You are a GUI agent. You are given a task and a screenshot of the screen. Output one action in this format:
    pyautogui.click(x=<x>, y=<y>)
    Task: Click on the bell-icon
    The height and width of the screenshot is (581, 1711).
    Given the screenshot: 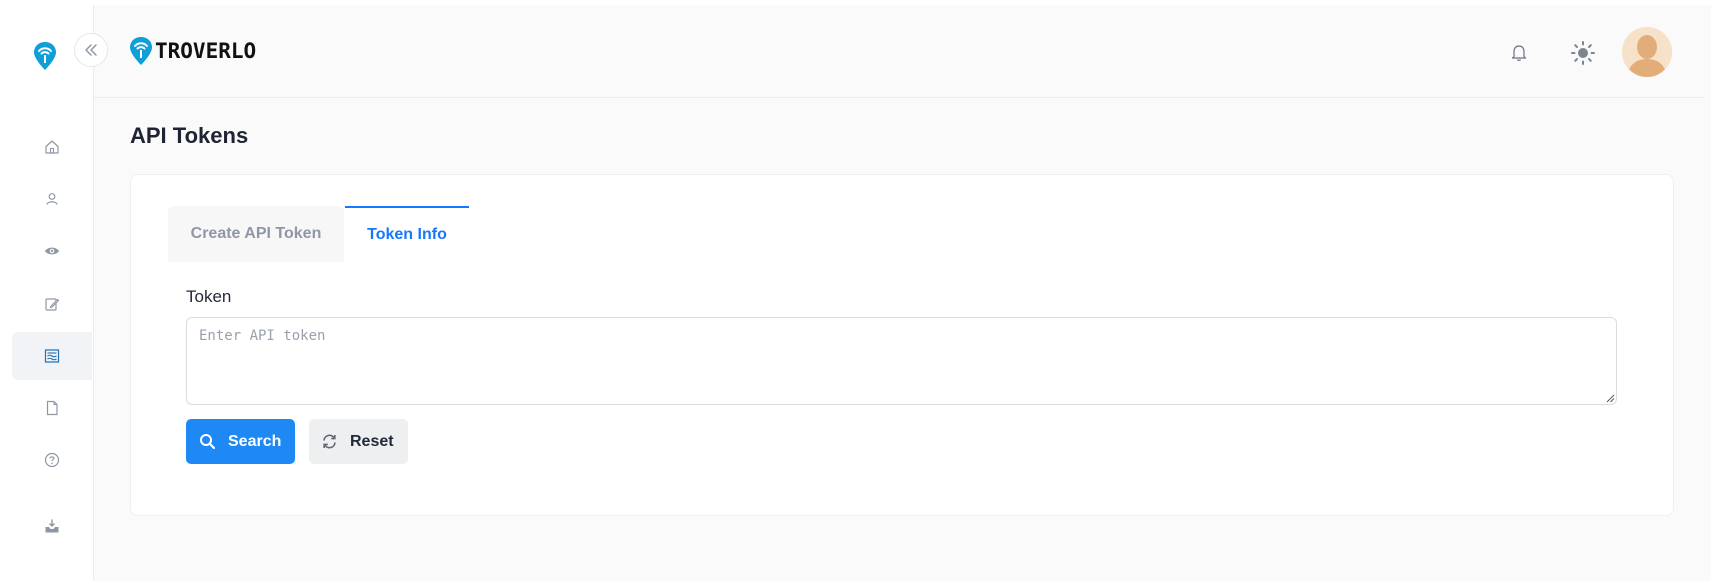 What is the action you would take?
    pyautogui.click(x=1519, y=53)
    